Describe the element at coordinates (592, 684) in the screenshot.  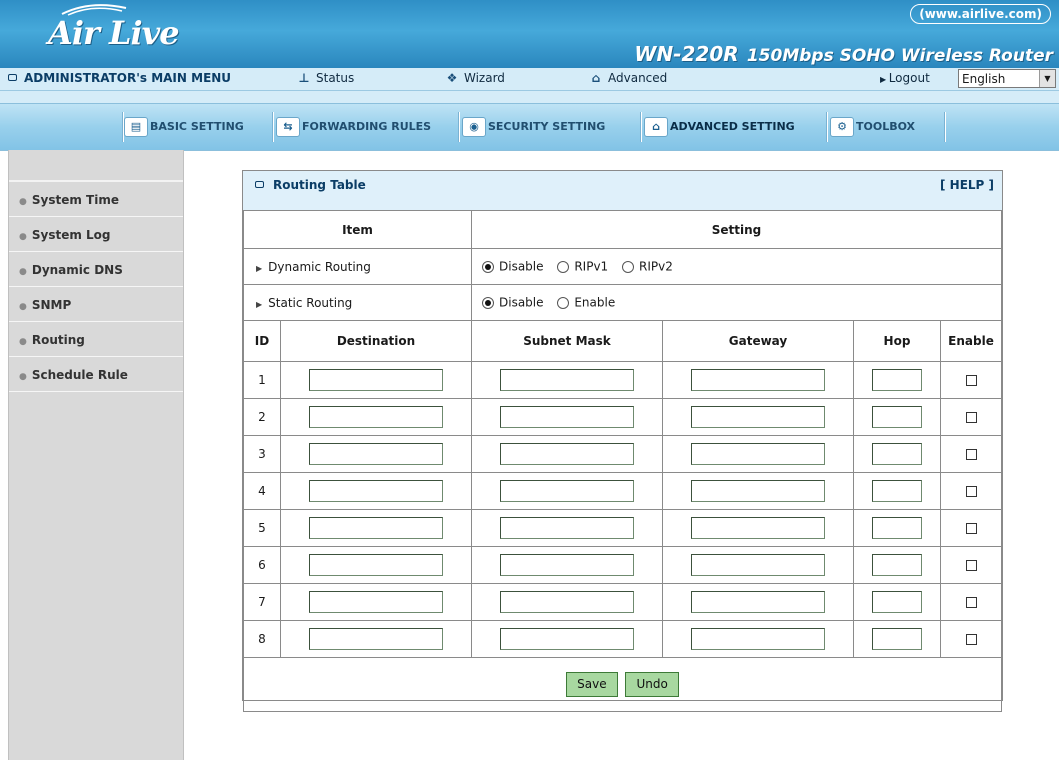
I see `save-button: Save` at that location.